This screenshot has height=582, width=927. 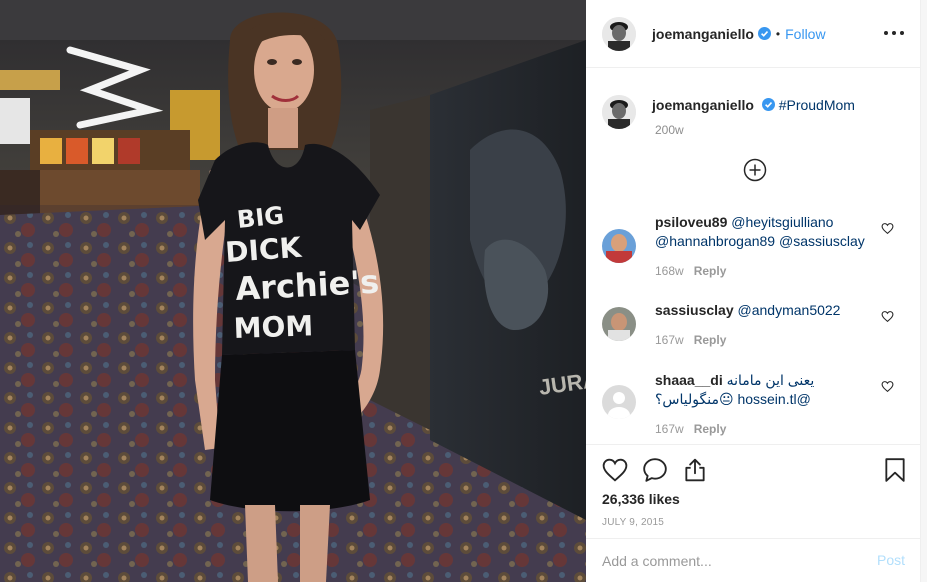 I want to click on save-bookmark-icon, so click(x=895, y=470).